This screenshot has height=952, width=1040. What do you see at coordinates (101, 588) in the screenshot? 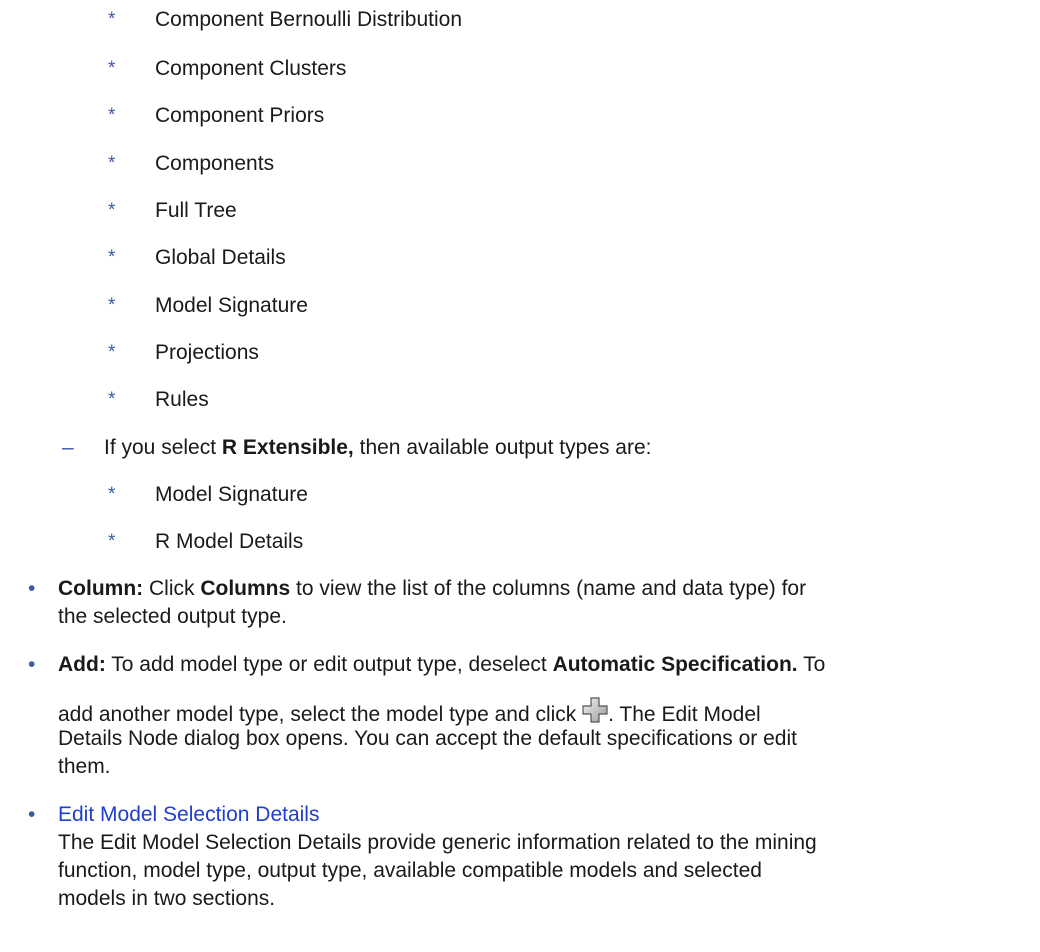
I see `column-label: Column:` at bounding box center [101, 588].